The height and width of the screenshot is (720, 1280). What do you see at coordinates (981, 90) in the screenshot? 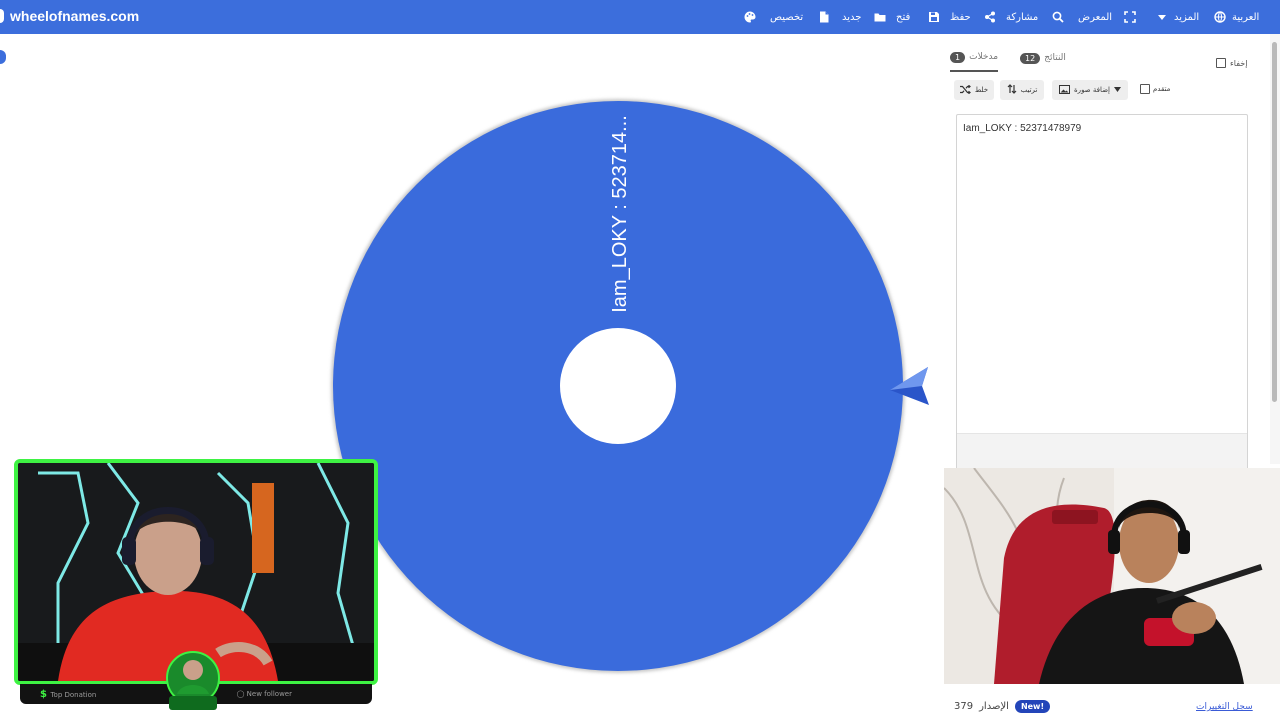
I see `shuffle-label: خلط` at bounding box center [981, 90].